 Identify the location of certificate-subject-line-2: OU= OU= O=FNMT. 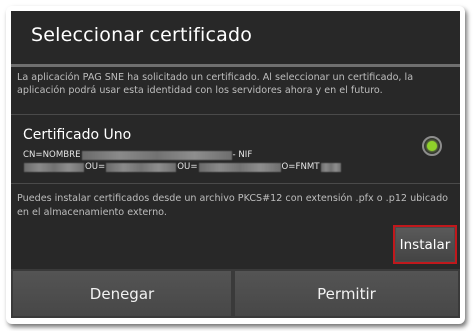
(182, 167).